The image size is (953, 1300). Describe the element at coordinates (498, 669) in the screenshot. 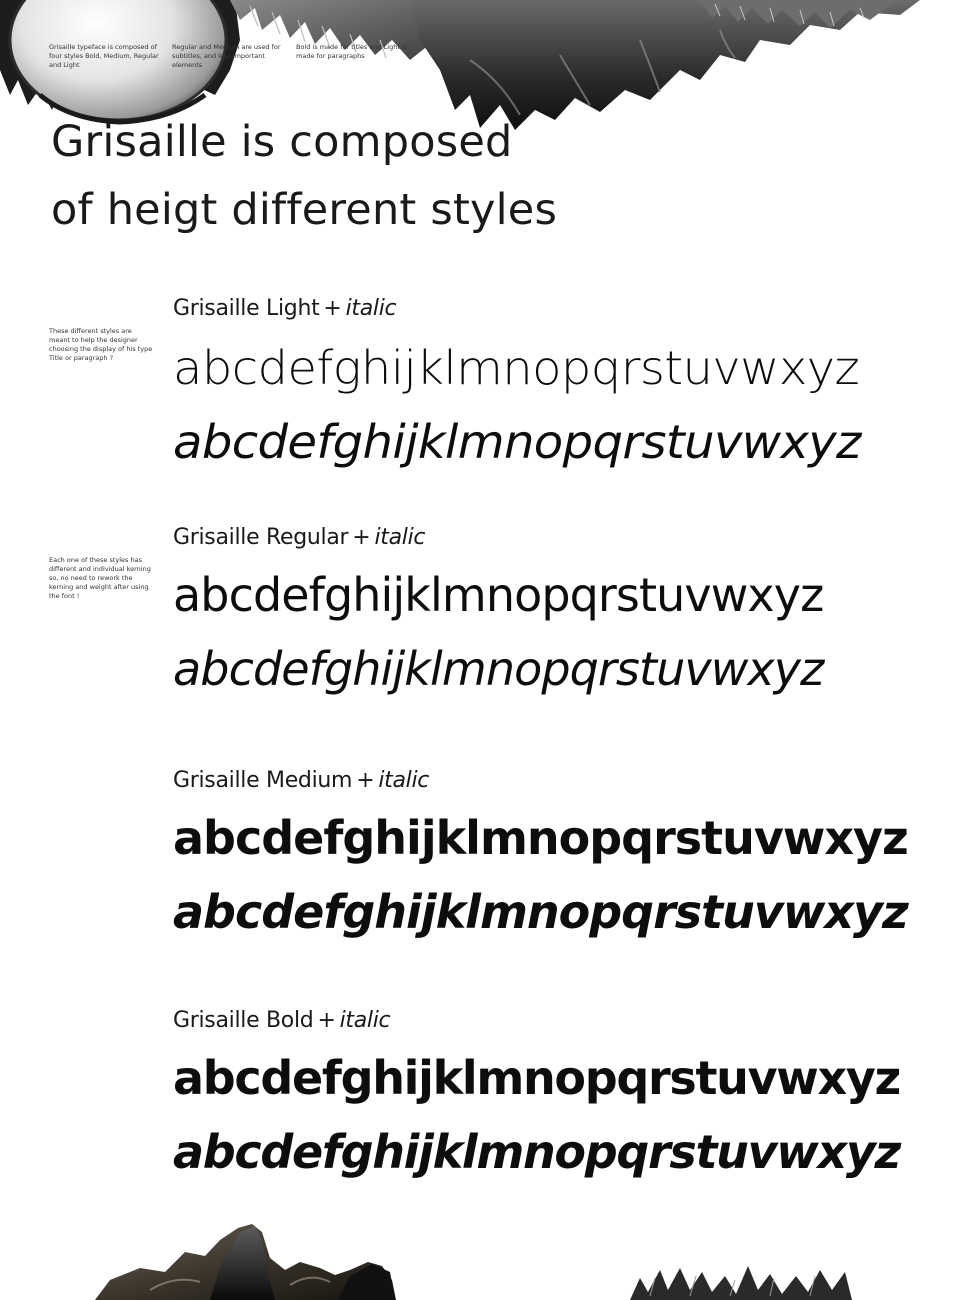

I see `alphabet-regular-italic: abcdefghijklmnopqrstuvwxyz` at that location.